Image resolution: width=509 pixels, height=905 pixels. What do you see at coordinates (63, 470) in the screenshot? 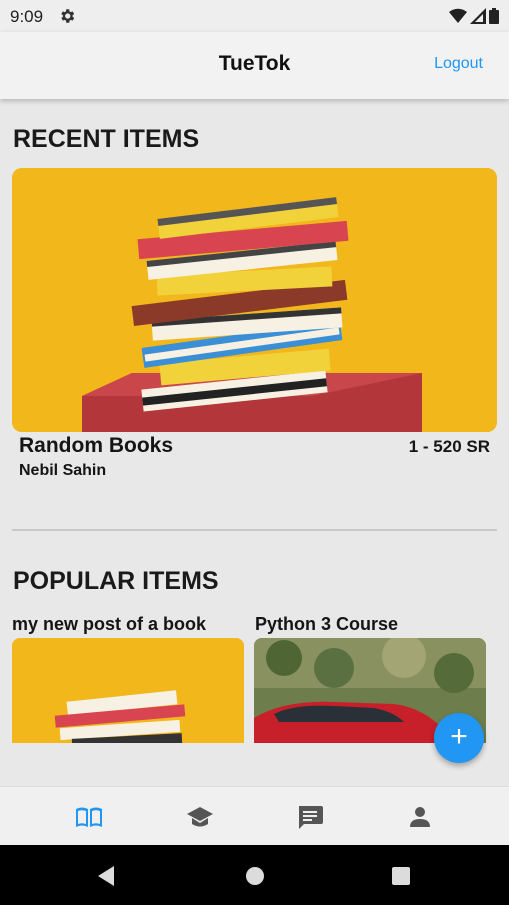
I see `recent-item-author: Nebil Sahin` at bounding box center [63, 470].